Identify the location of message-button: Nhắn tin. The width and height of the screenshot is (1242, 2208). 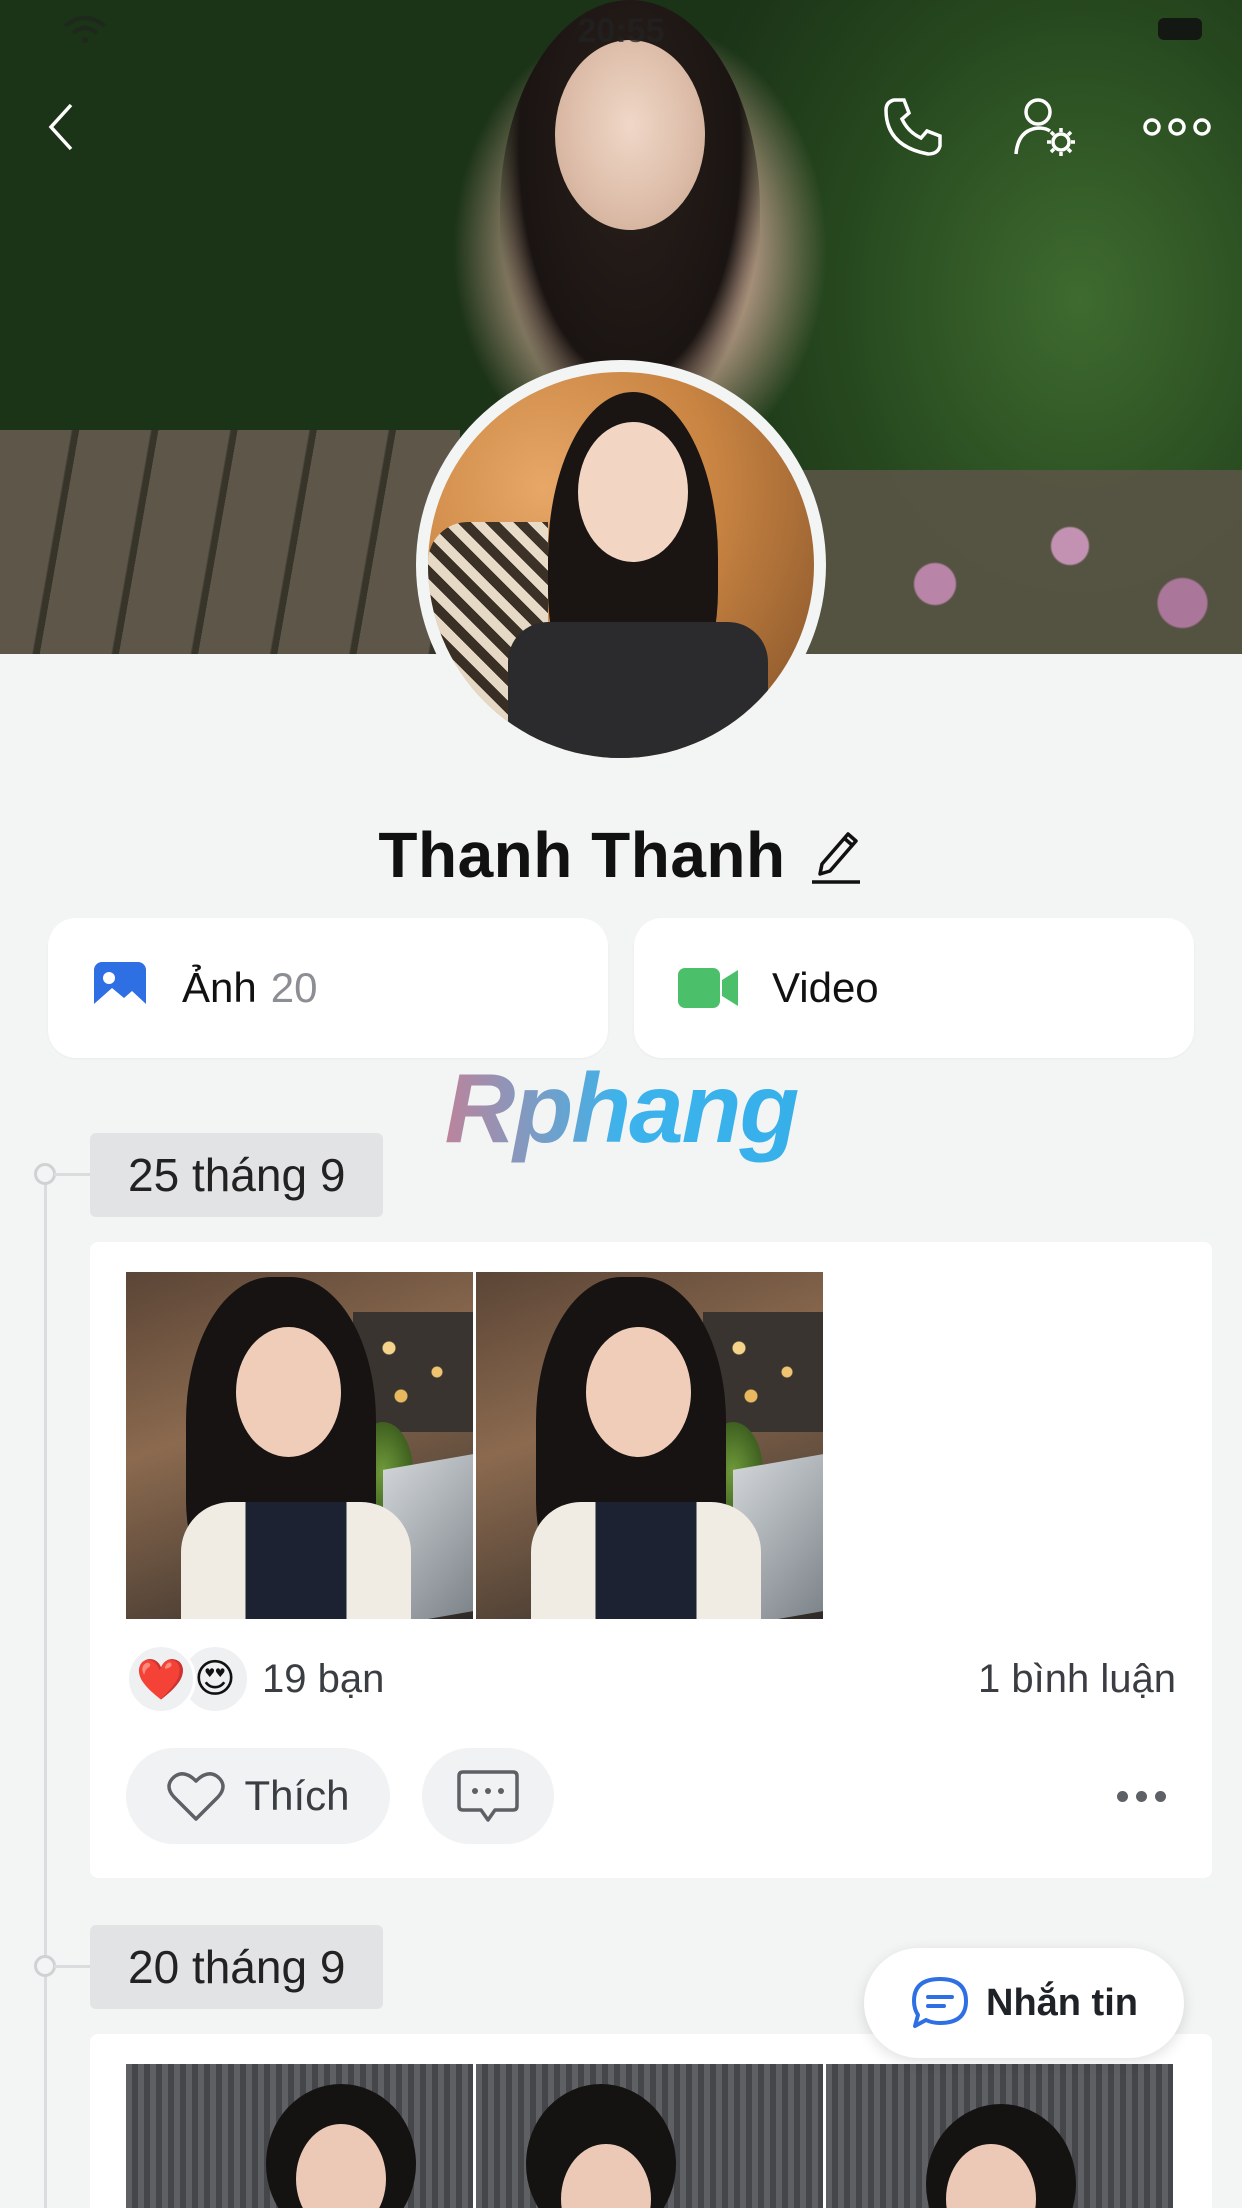
(1024, 2003).